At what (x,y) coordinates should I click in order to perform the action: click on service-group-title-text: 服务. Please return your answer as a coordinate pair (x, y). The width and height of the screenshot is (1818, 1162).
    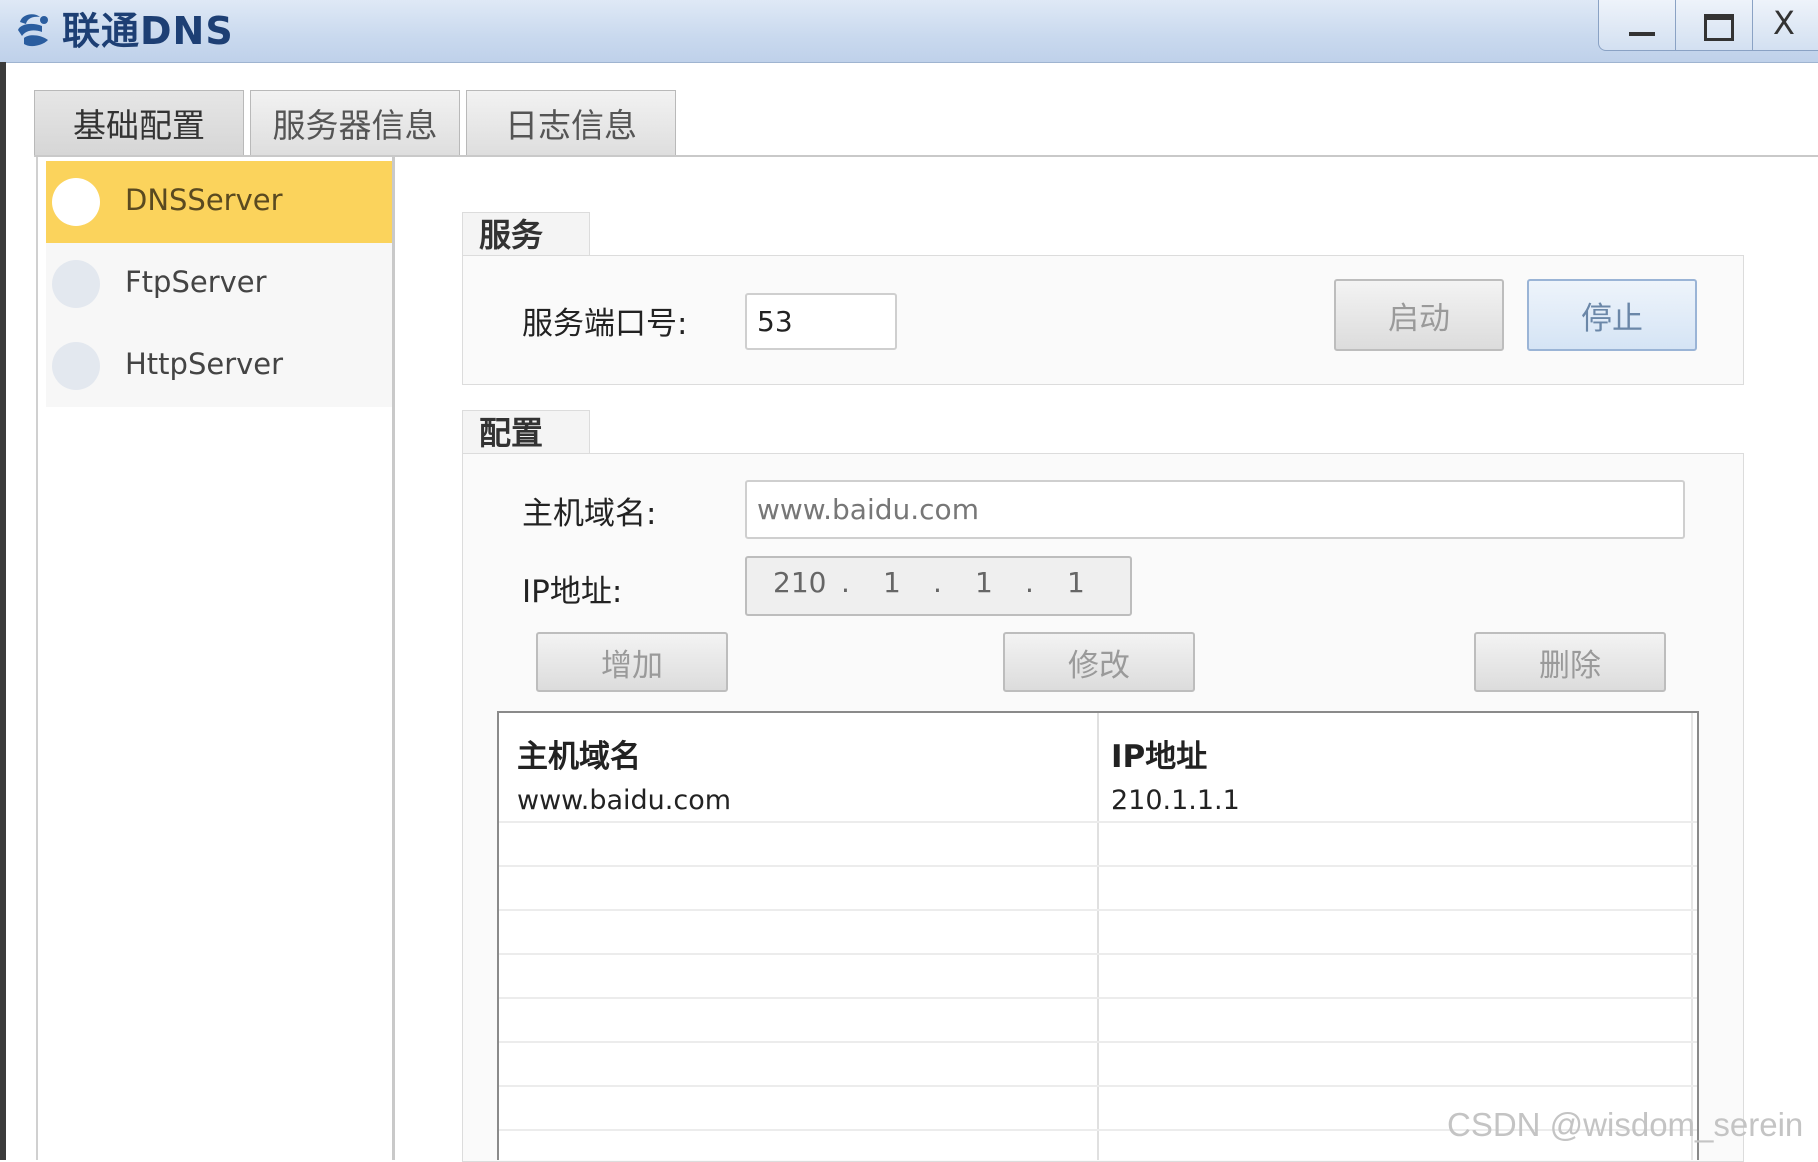
    Looking at the image, I should click on (511, 235).